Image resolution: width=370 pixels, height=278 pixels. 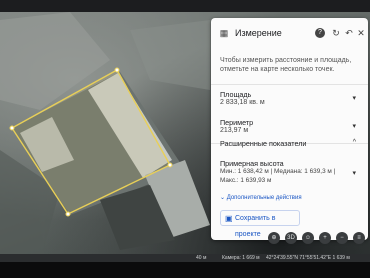 I want to click on camera-altitude: Камера: 1 669 м, so click(x=241, y=258).